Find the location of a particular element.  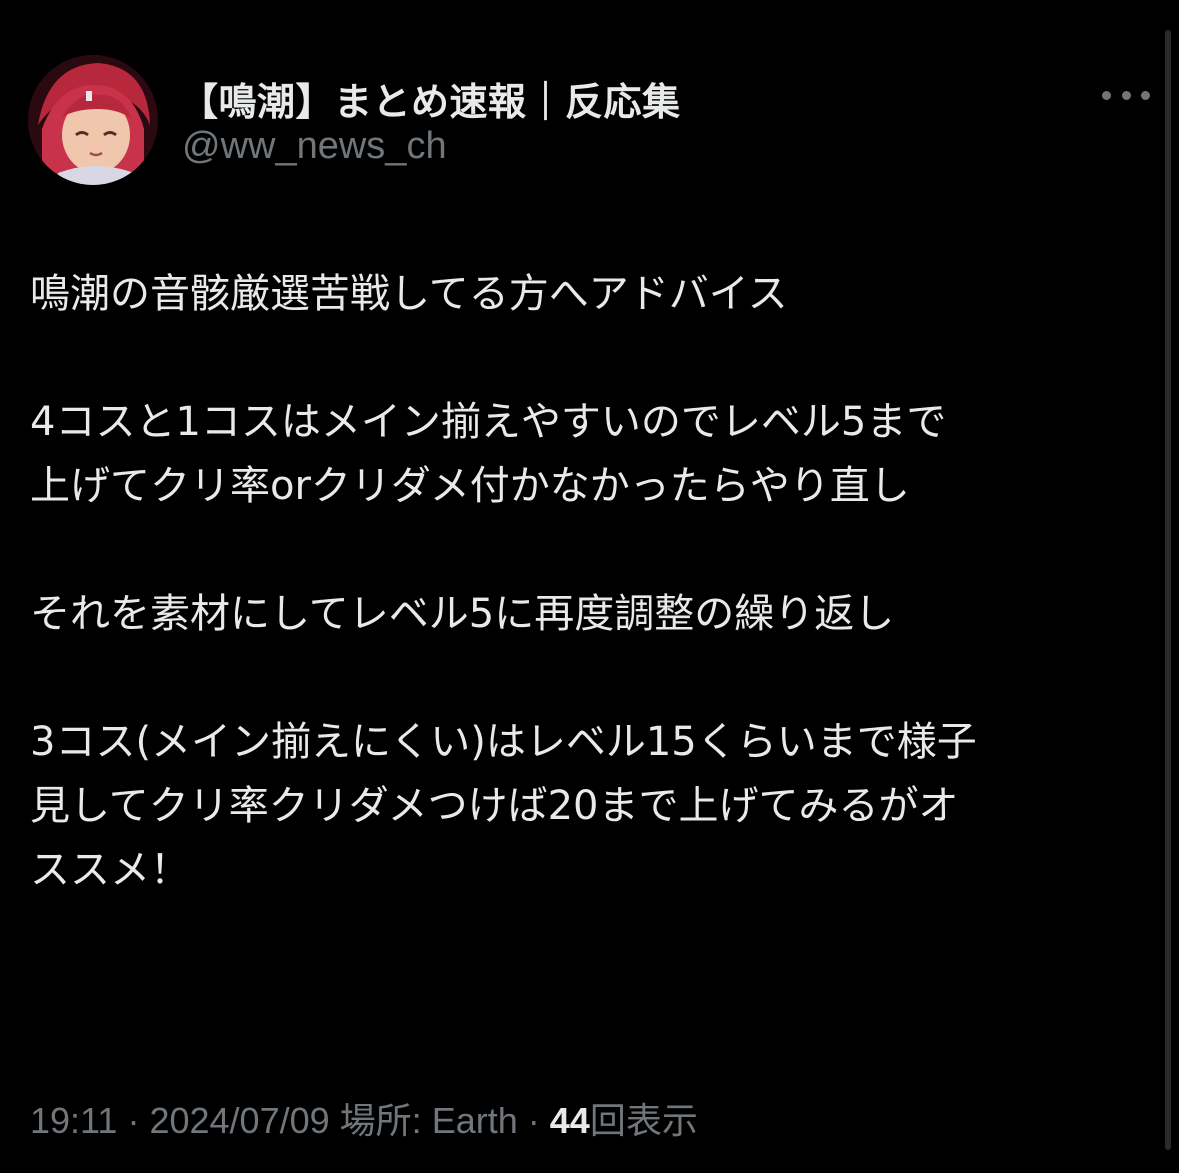

location-label: 場所: is located at coordinates (380, 1120).